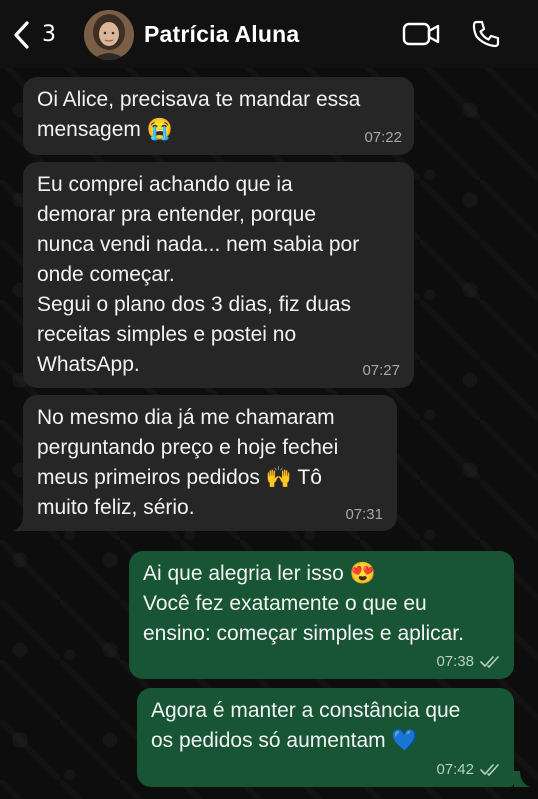  Describe the element at coordinates (364, 514) in the screenshot. I see `message-time: 07:31` at that location.